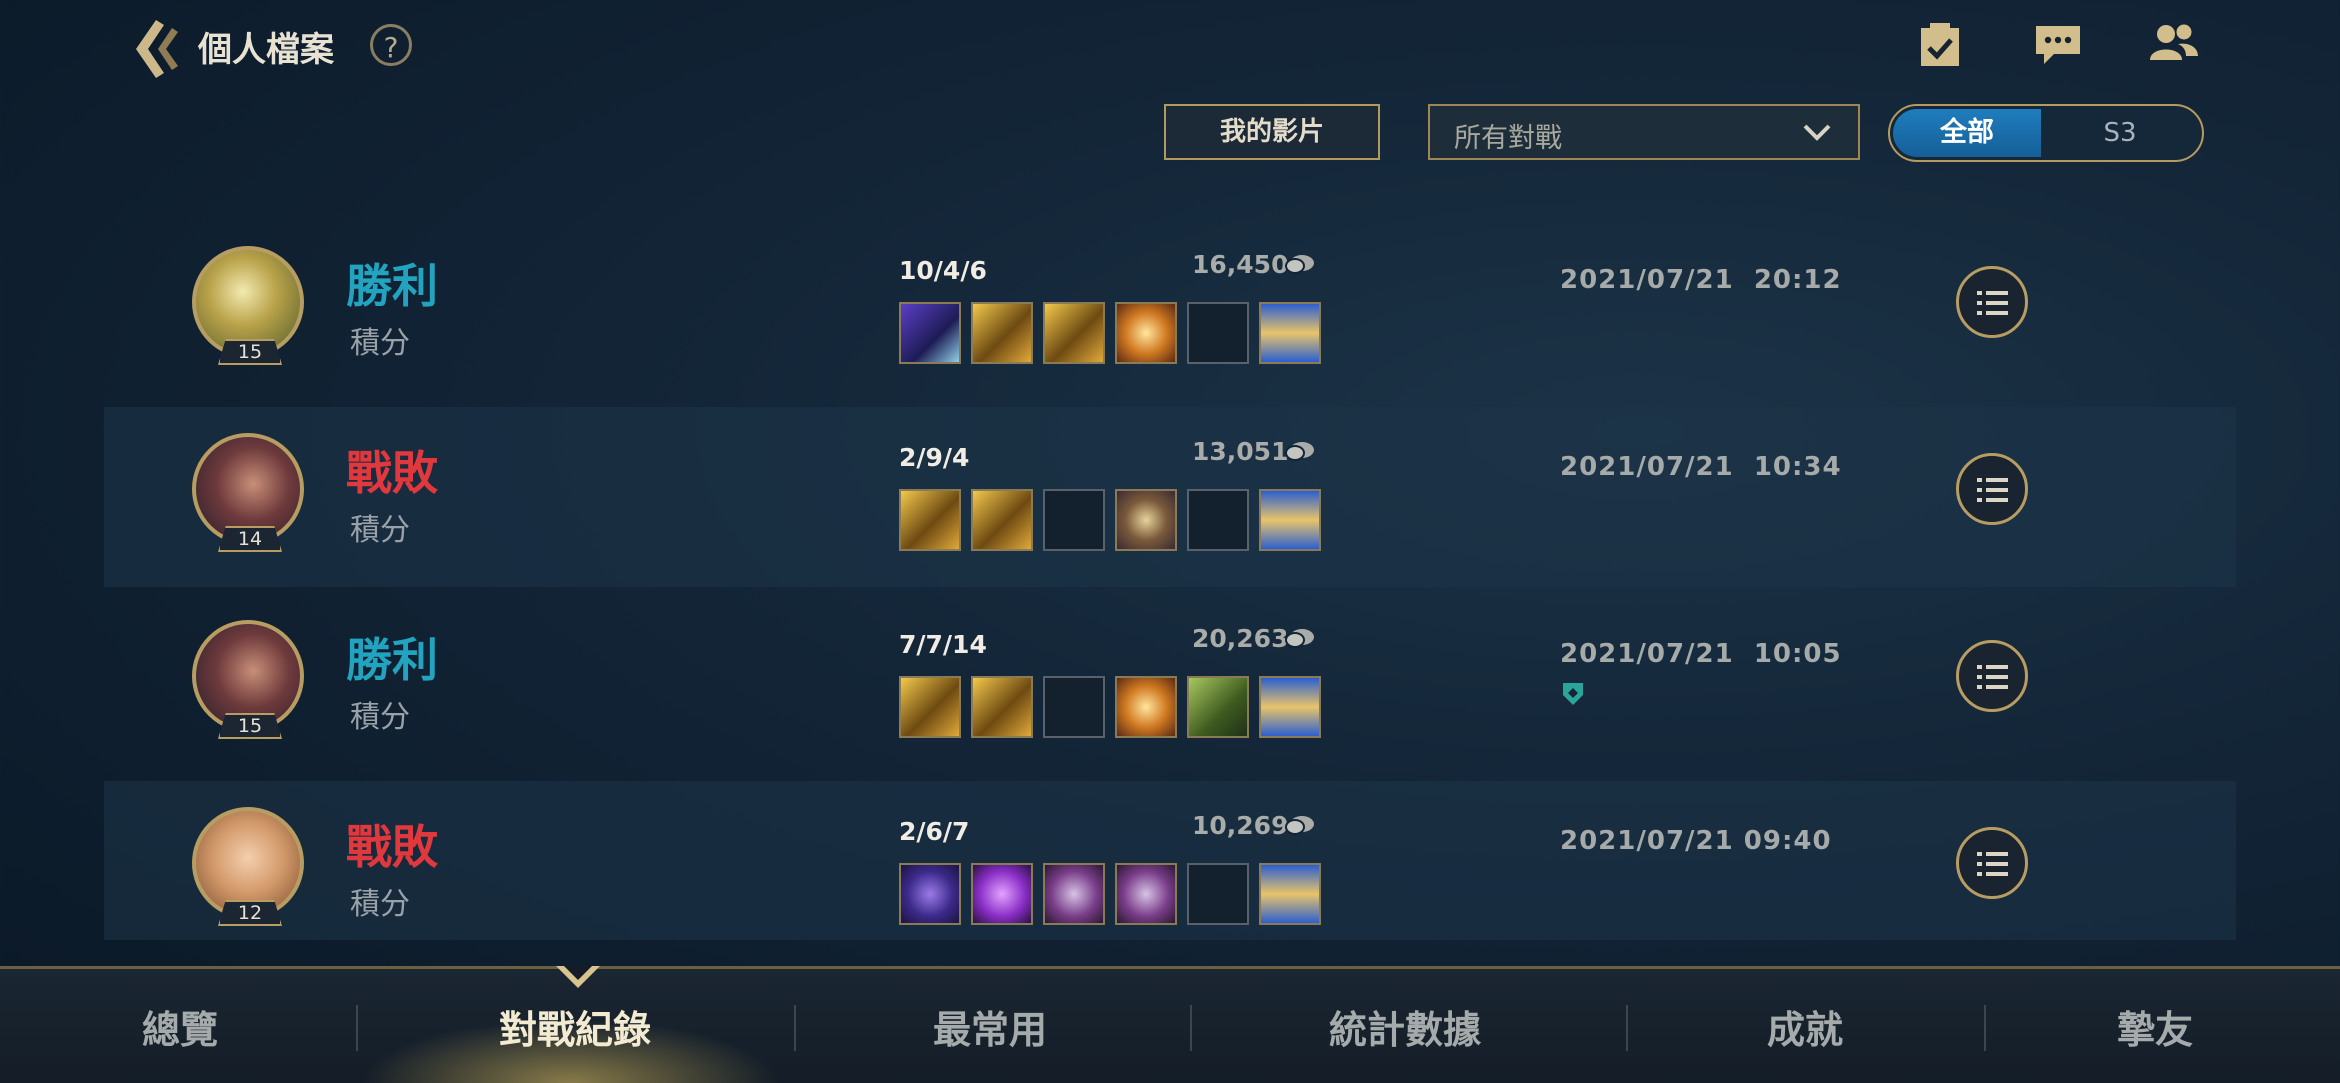 The image size is (2340, 1083). What do you see at coordinates (1405, 1026) in the screenshot?
I see `tab-statistics: 統計數據` at bounding box center [1405, 1026].